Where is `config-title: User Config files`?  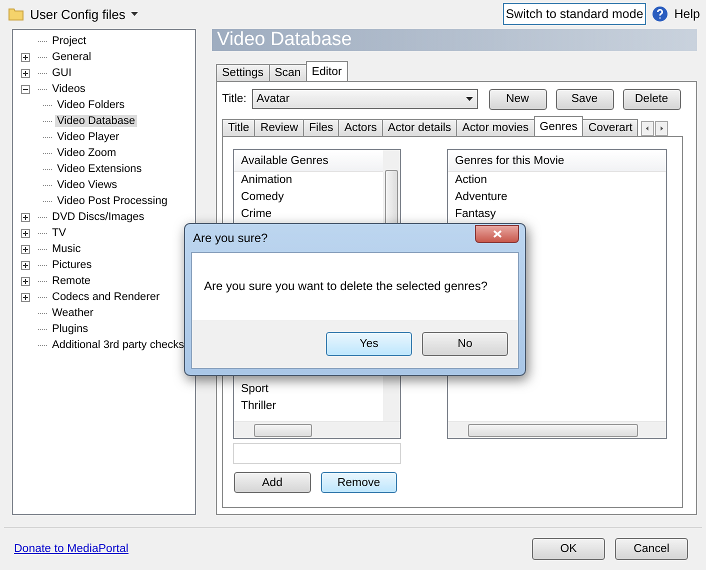
config-title: User Config files is located at coordinates (78, 14).